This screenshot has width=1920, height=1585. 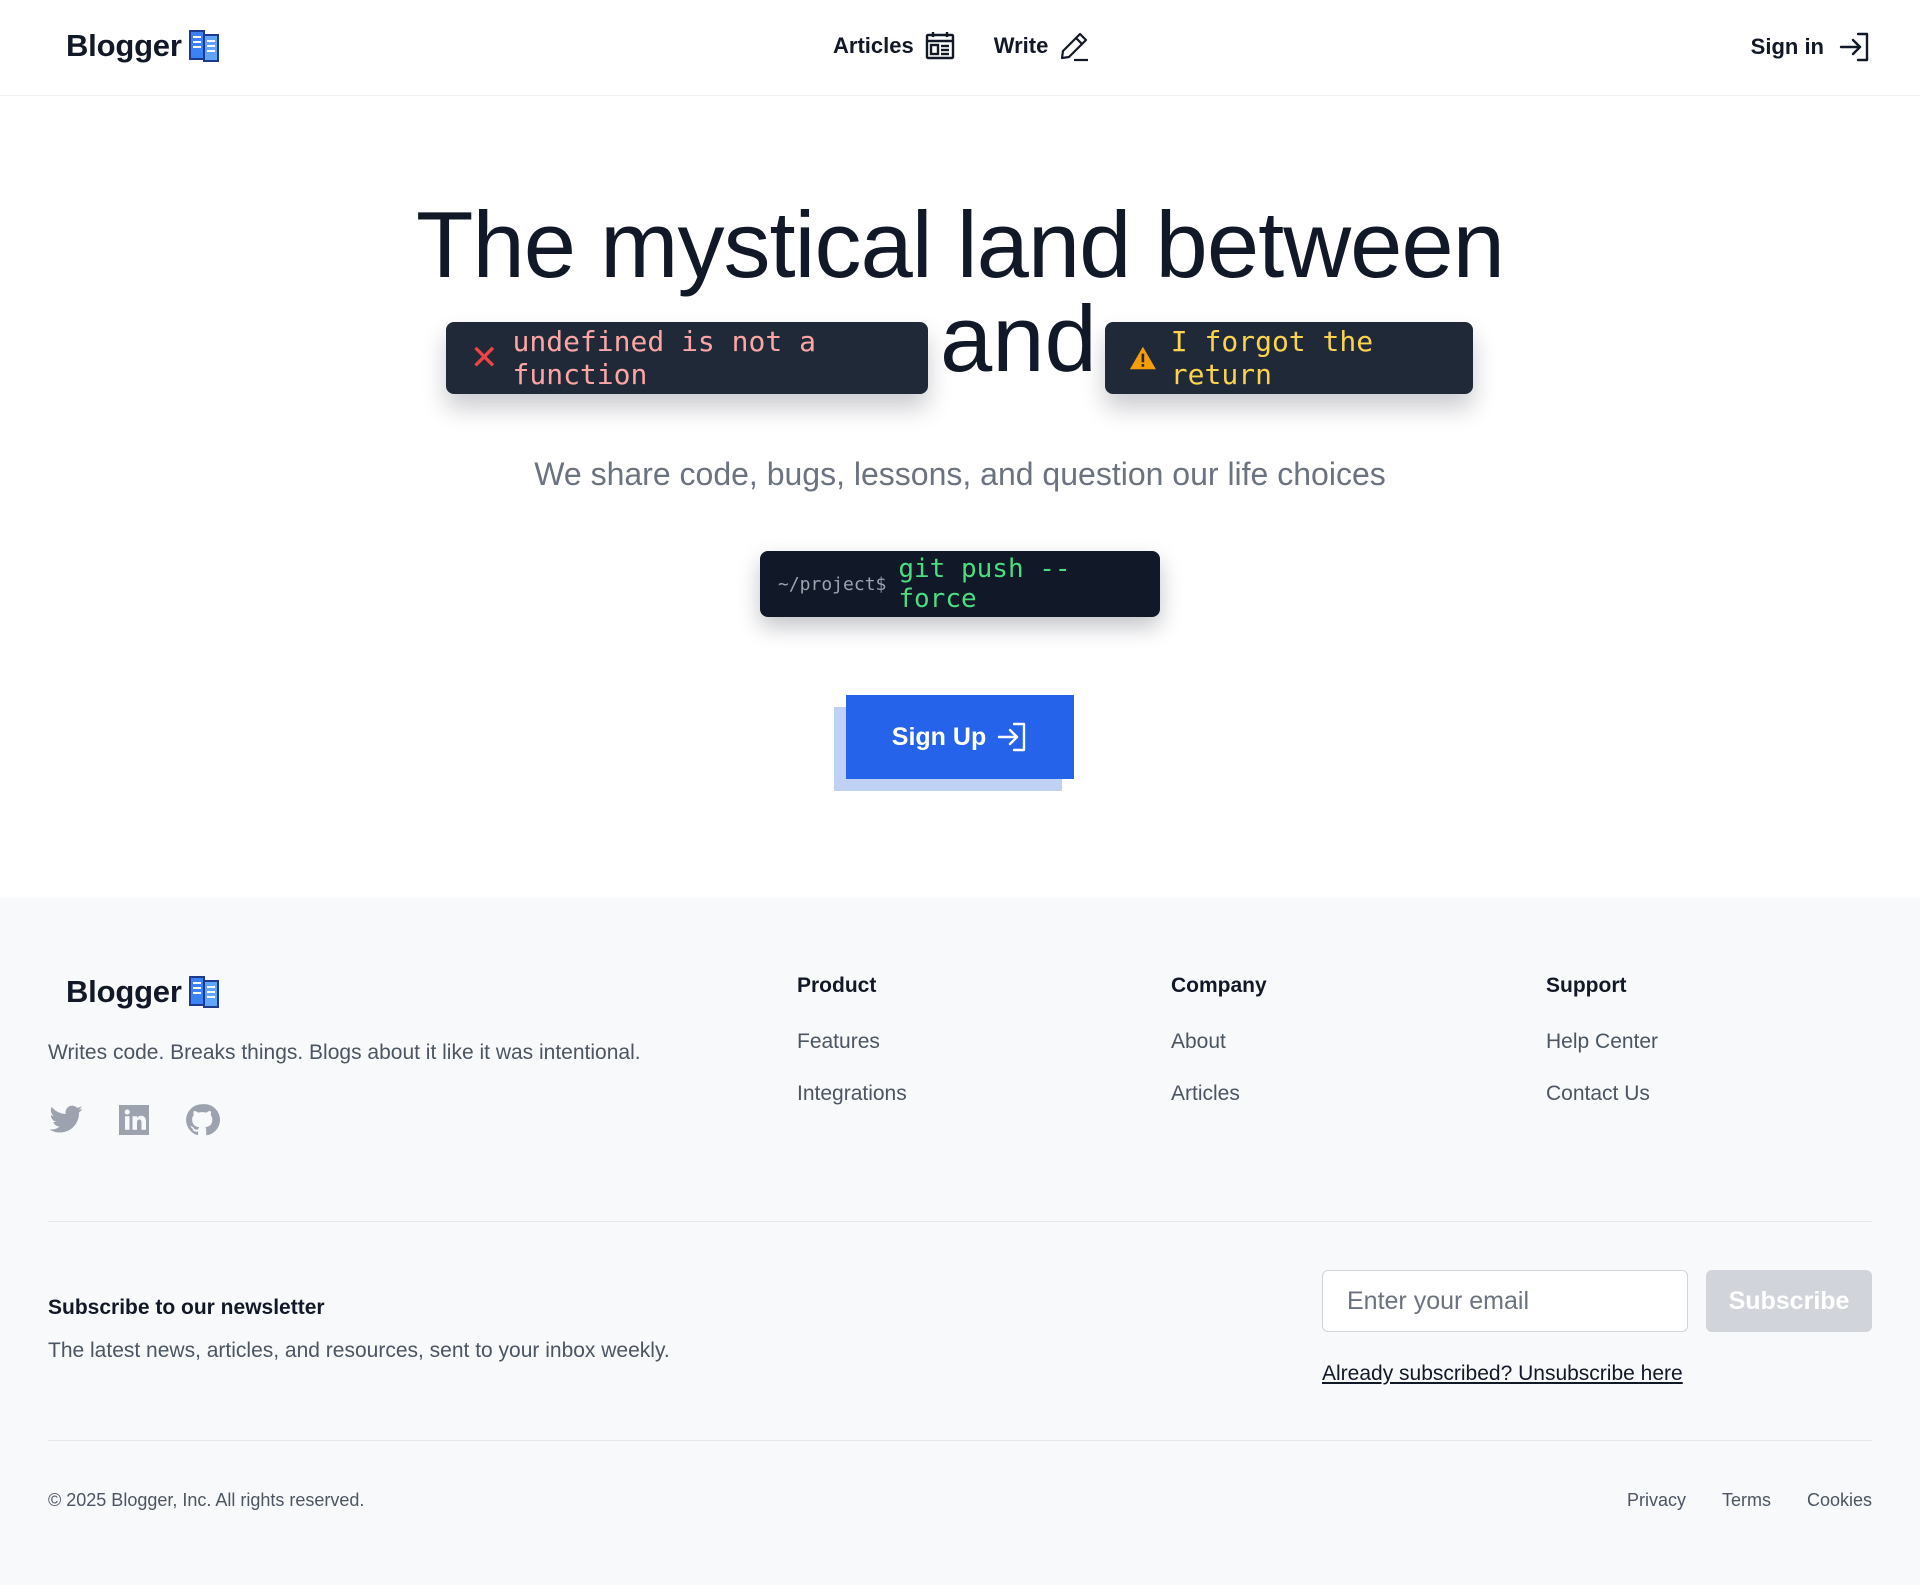 I want to click on twitter-icon, so click(x=66, y=1120).